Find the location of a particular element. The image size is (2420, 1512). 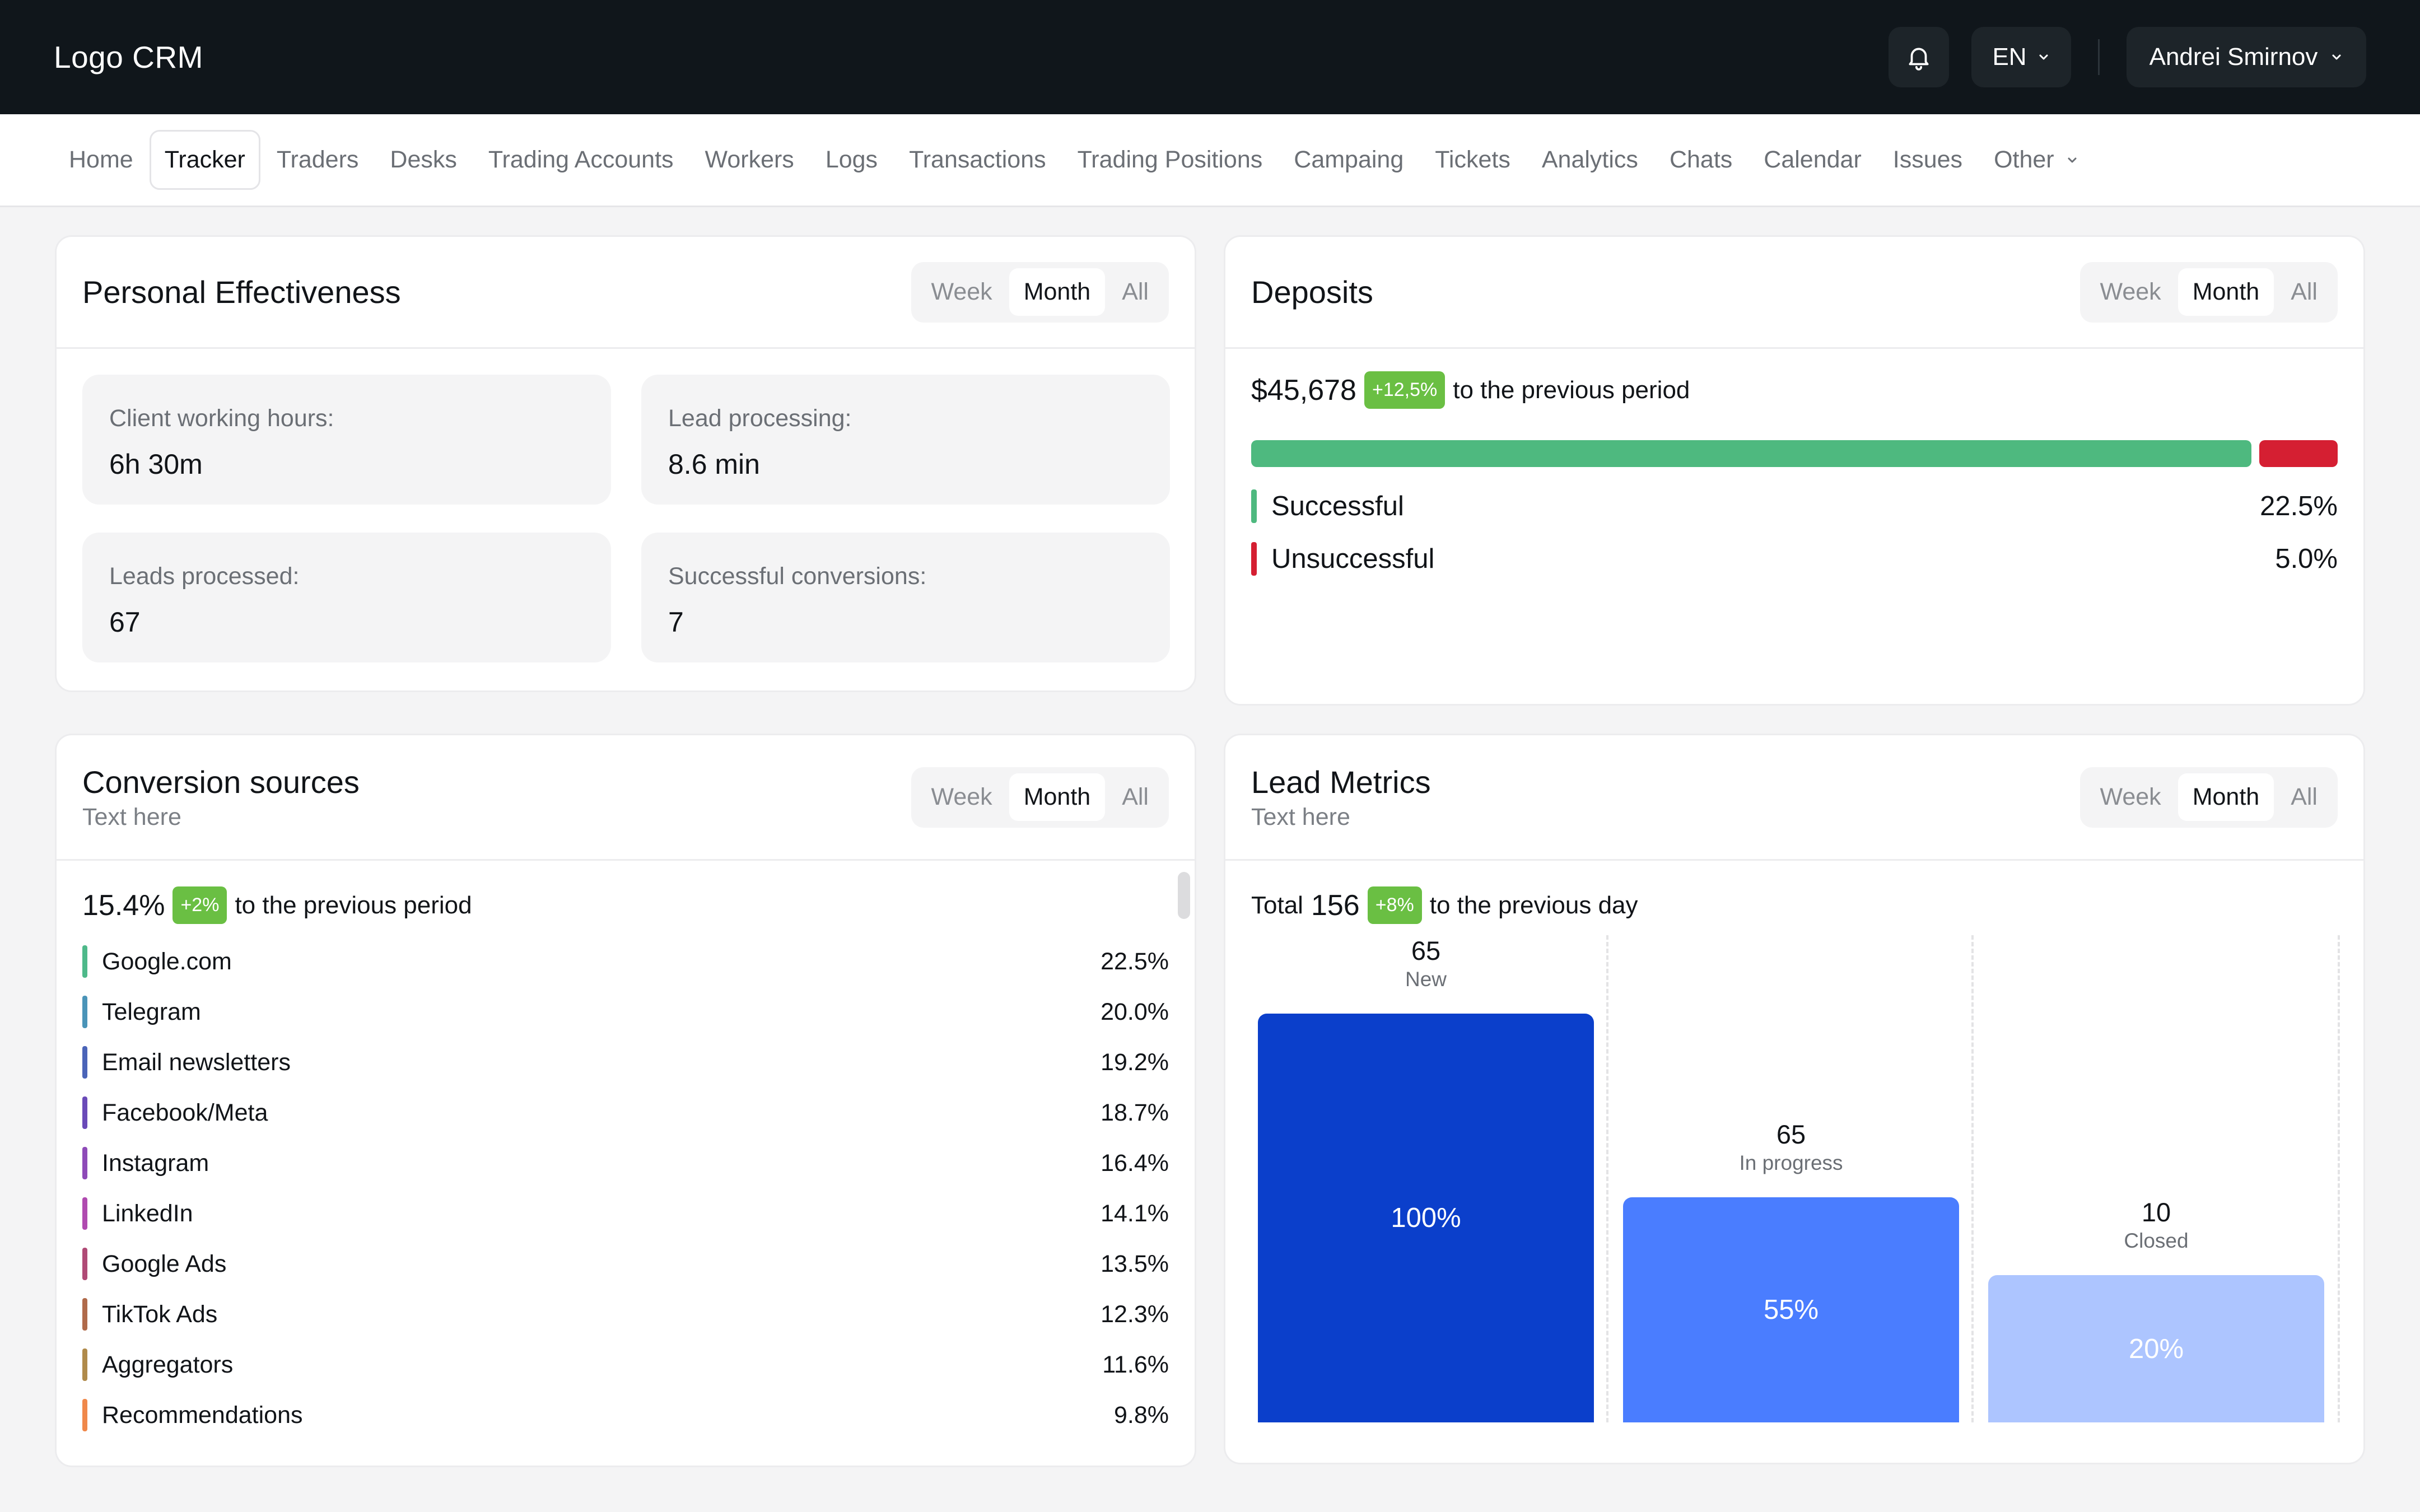

nav-item-logs: Logs is located at coordinates (852, 160).